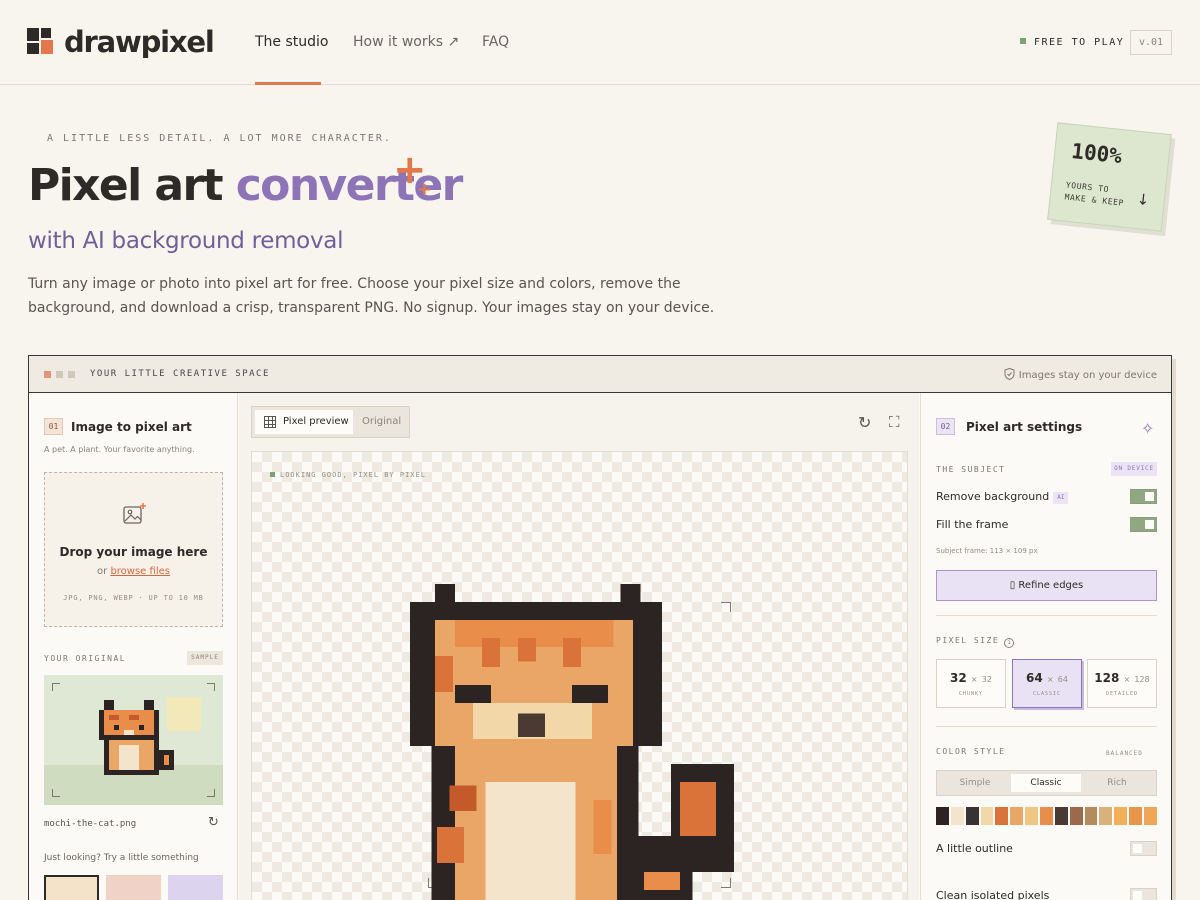 The image size is (1200, 900). Describe the element at coordinates (972, 524) in the screenshot. I see `fill-frame-label: Fill the frame` at that location.